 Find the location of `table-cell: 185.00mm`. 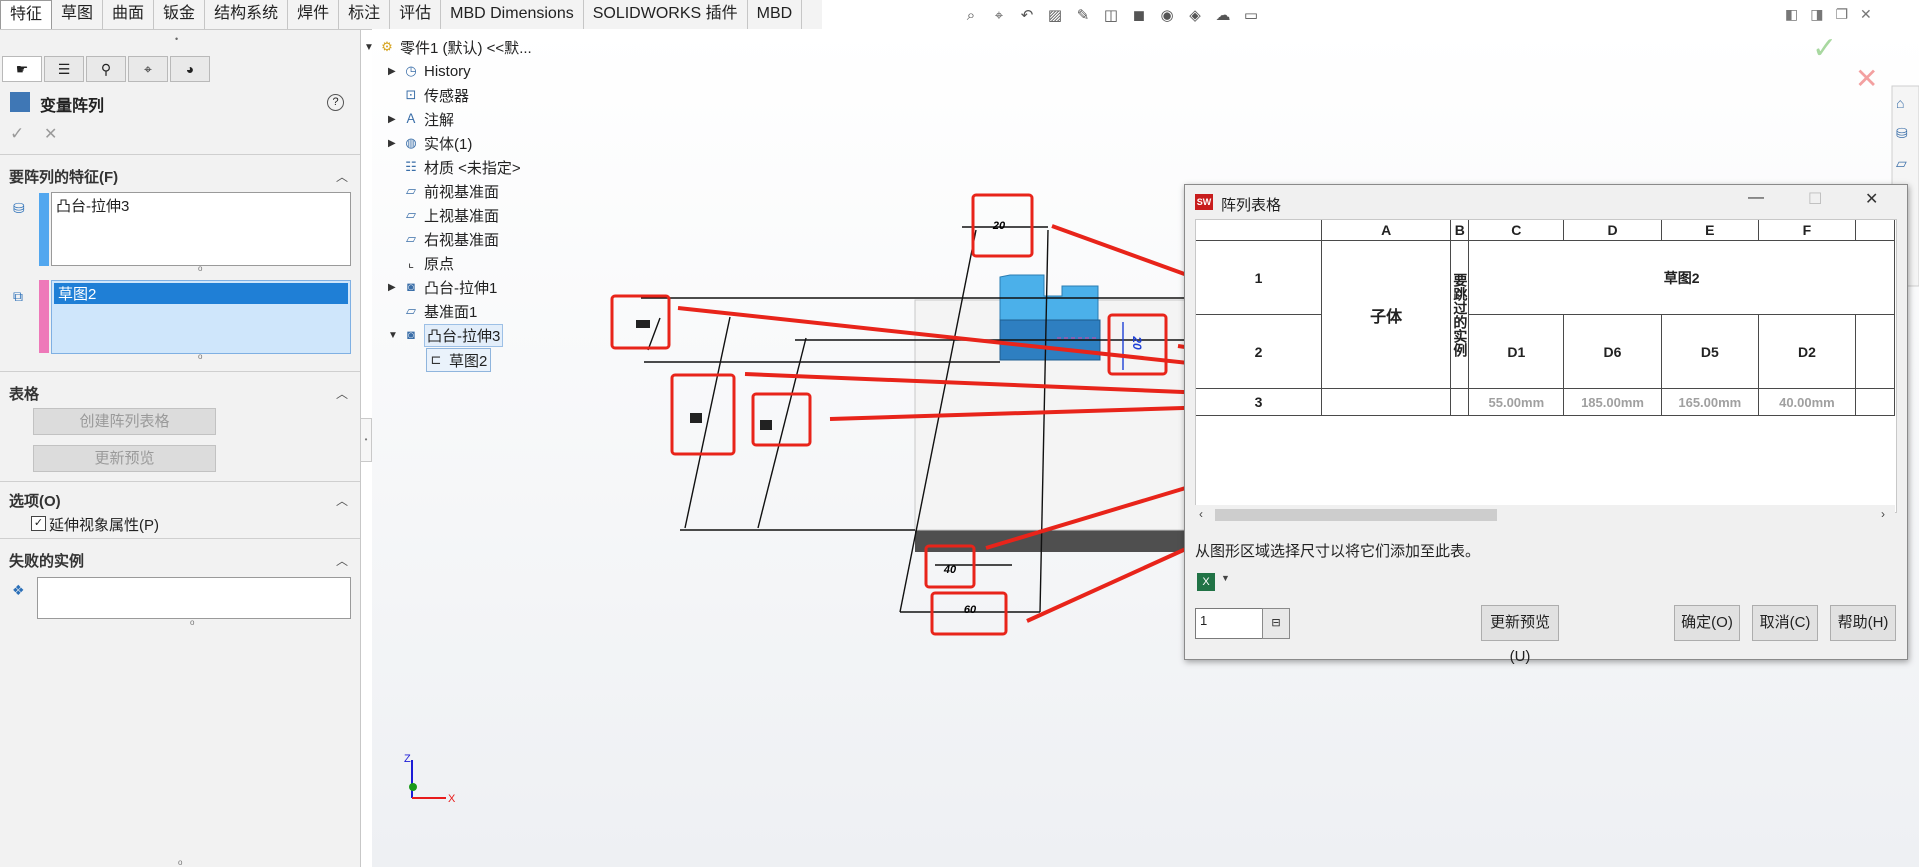

table-cell: 185.00mm is located at coordinates (1612, 402).